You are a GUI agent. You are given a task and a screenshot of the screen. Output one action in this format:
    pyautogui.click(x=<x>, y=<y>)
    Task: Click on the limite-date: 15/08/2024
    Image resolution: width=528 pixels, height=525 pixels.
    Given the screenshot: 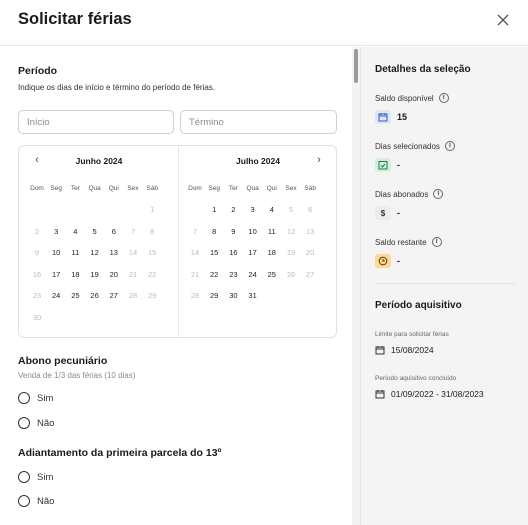 What is the action you would take?
    pyautogui.click(x=404, y=350)
    